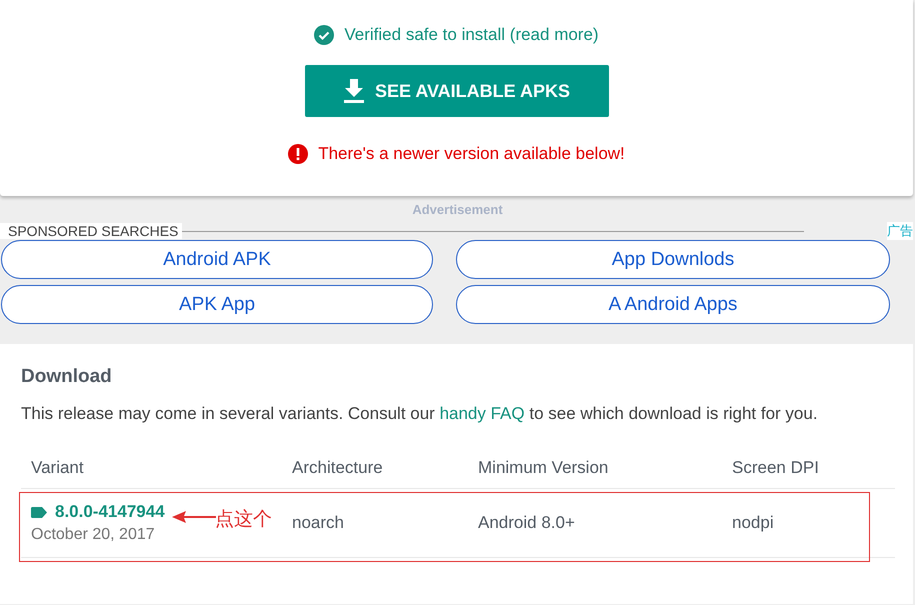 This screenshot has height=605, width=915. Describe the element at coordinates (217, 304) in the screenshot. I see `search-link-button: APK App` at that location.